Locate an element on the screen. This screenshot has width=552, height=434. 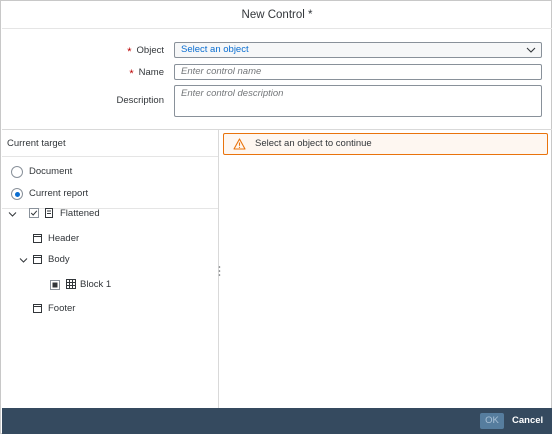
description-row: Description Enter control description is located at coordinates (277, 101).